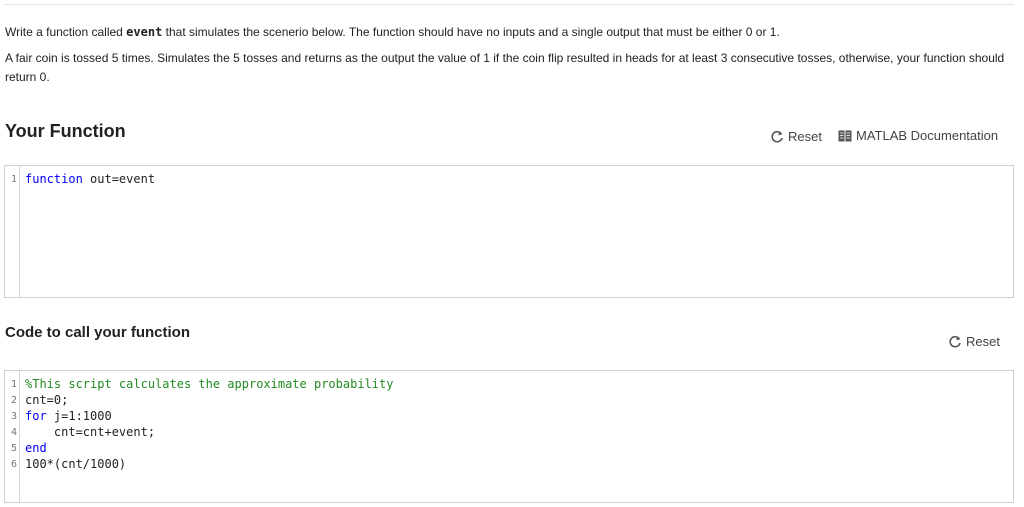 This screenshot has height=507, width=1024. I want to click on line-number: 5, so click(13, 448).